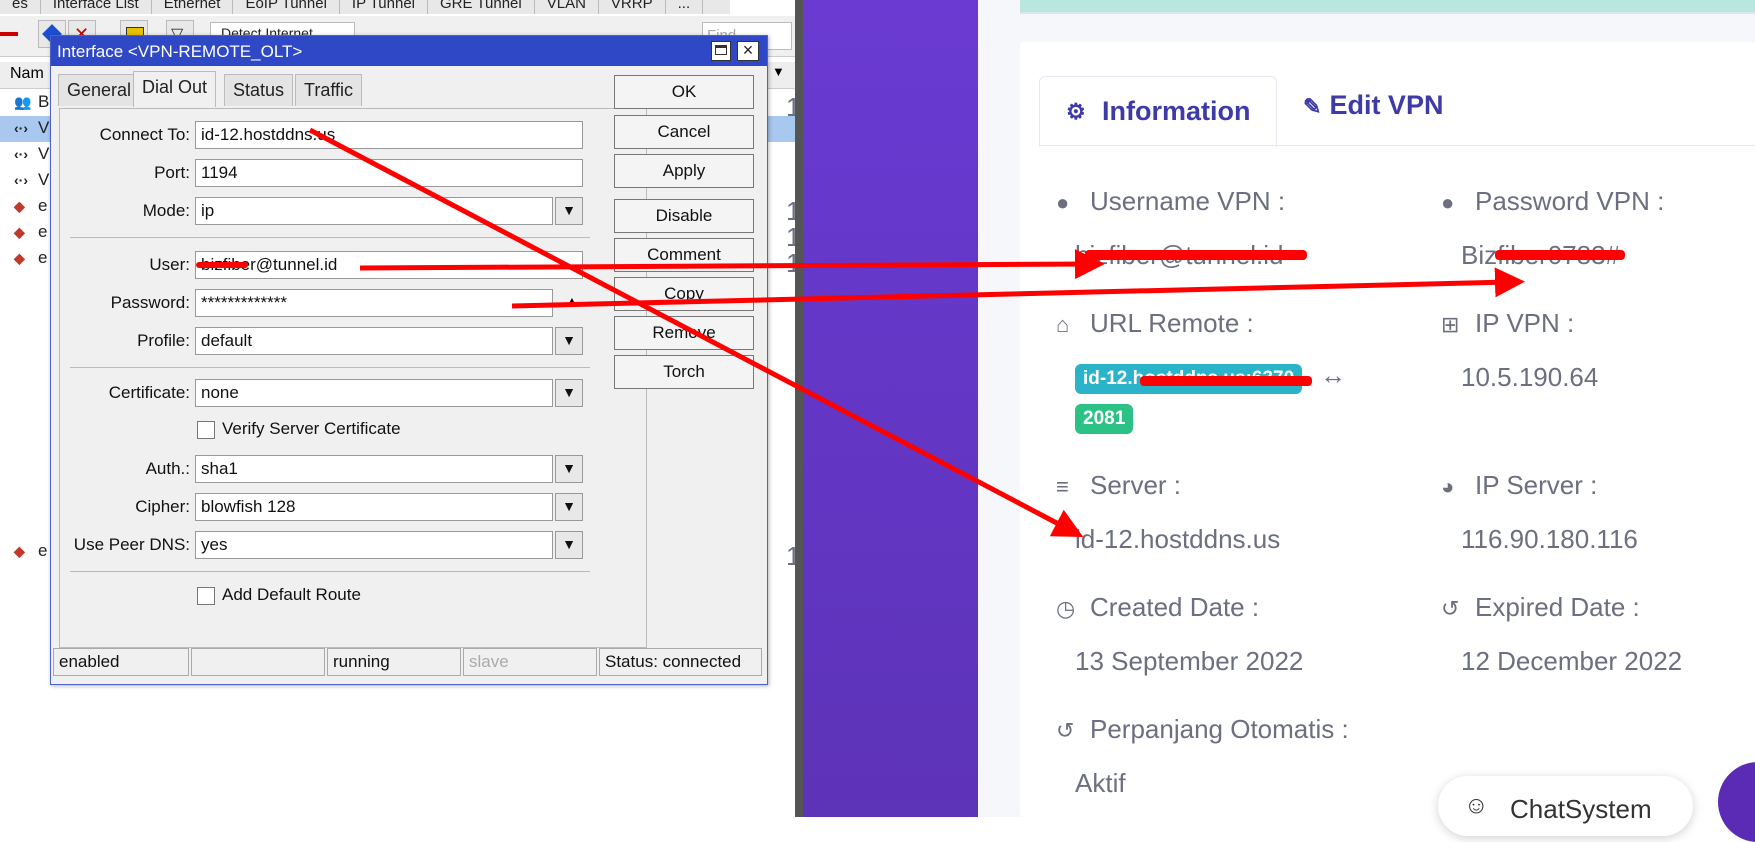 The image size is (1755, 842). What do you see at coordinates (1018, 288) in the screenshot?
I see `arrow-password` at bounding box center [1018, 288].